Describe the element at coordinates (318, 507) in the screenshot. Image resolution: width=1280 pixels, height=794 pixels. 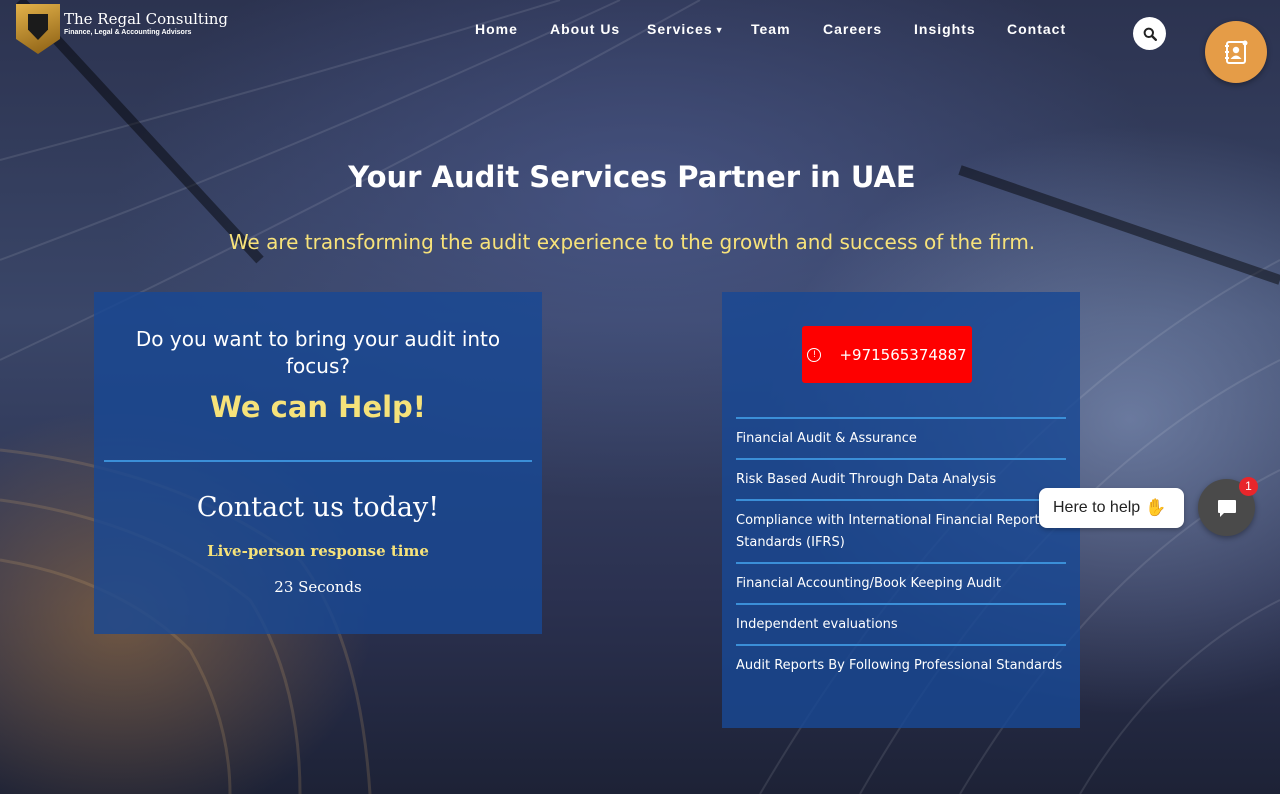
I see `contact-heading: Contact us today!` at that location.